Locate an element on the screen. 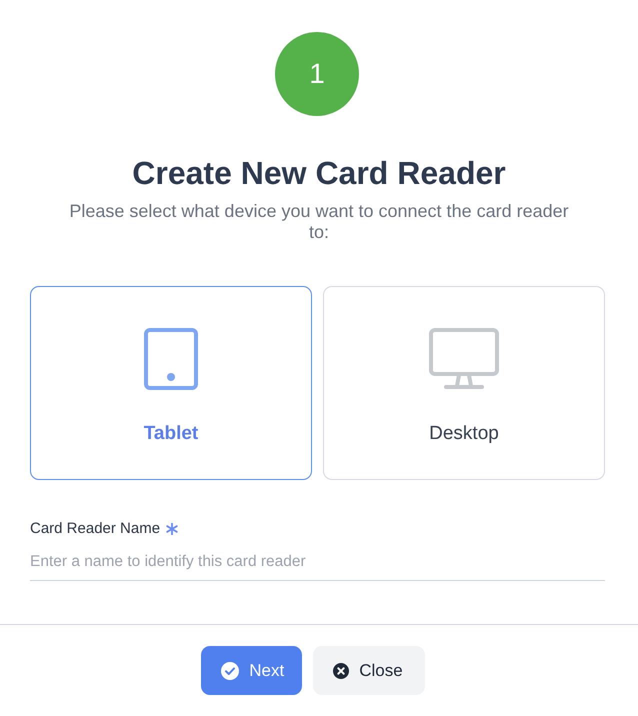 This screenshot has width=638, height=716. dialog-title: Create New Card Reader is located at coordinates (319, 173).